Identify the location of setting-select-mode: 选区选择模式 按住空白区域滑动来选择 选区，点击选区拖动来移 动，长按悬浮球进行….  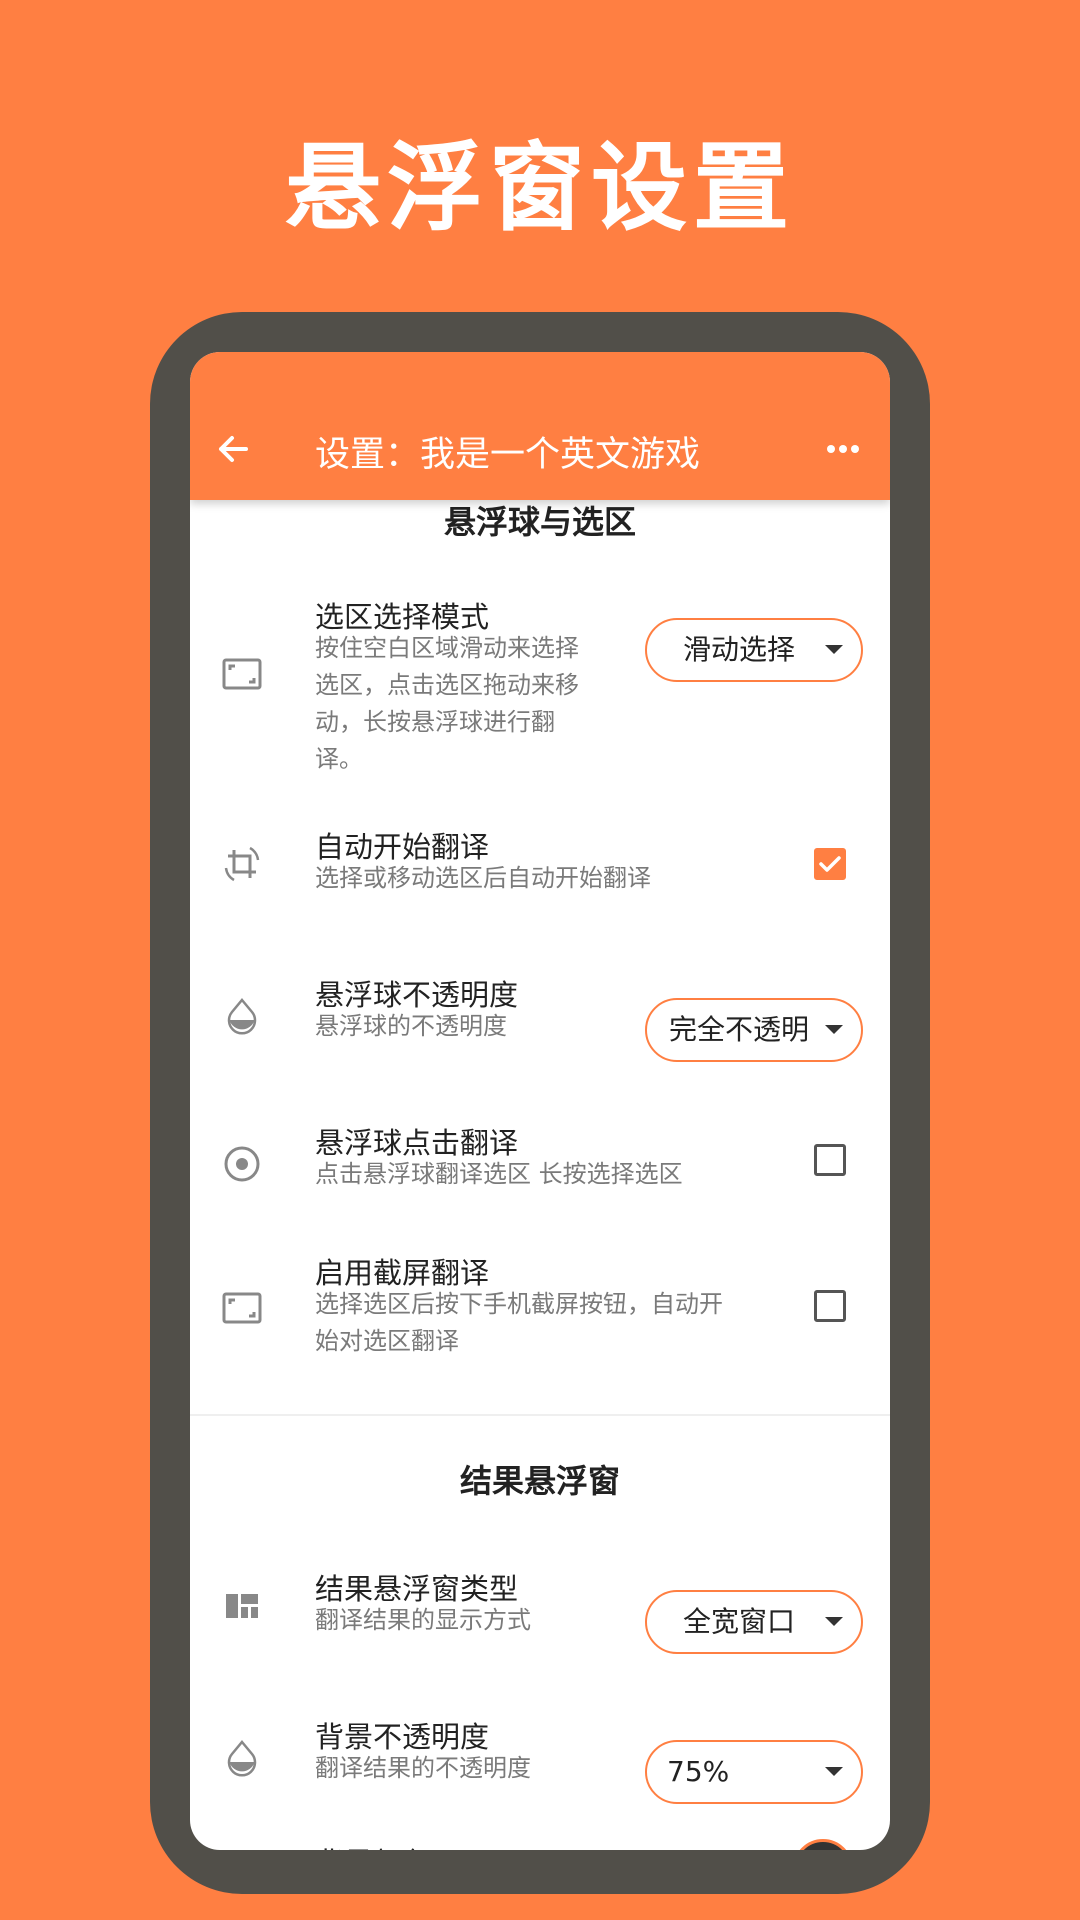
(540, 677).